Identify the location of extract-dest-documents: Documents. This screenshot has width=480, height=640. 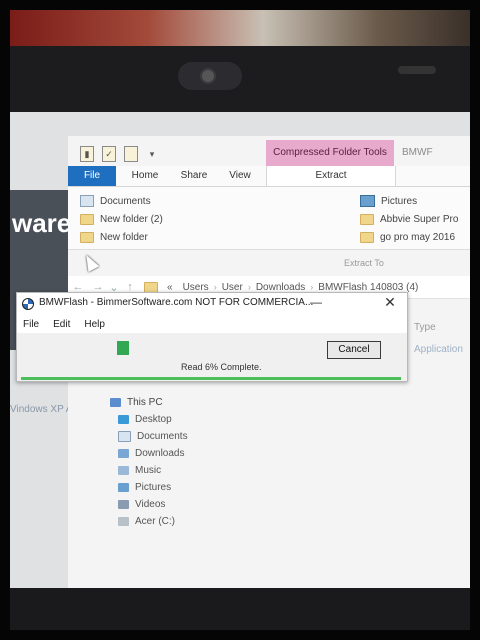
(115, 201).